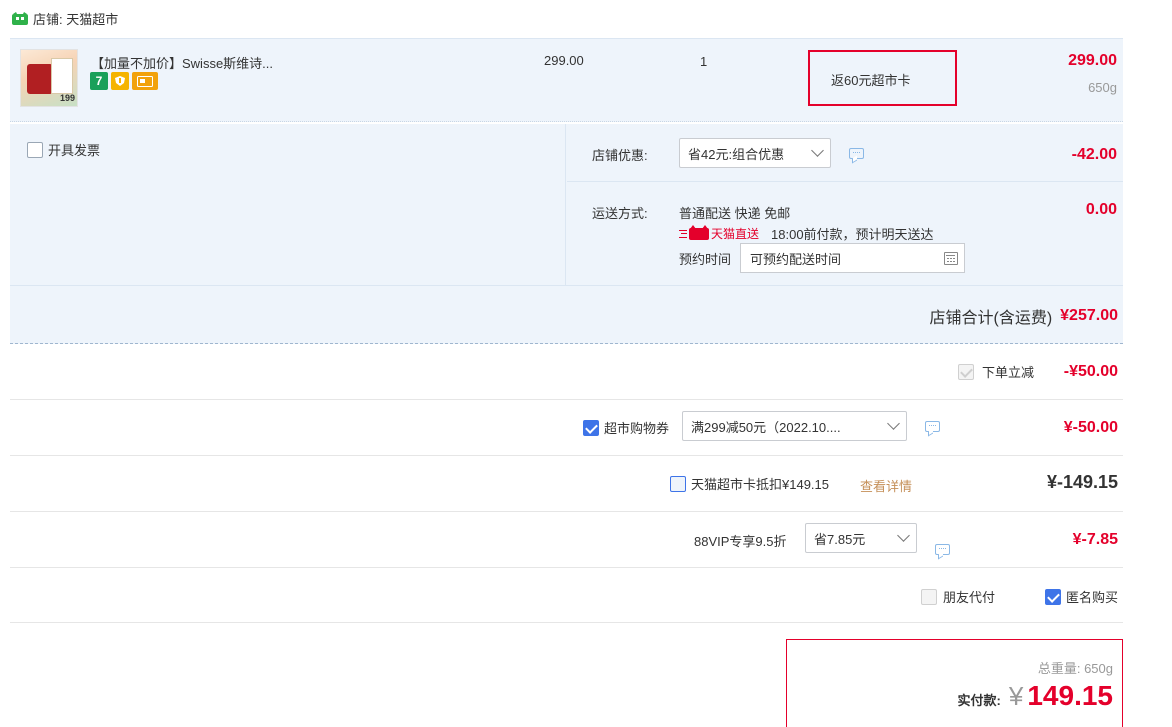 This screenshot has height=727, width=1172. I want to click on shipping-label: 运送方式:, so click(620, 213).